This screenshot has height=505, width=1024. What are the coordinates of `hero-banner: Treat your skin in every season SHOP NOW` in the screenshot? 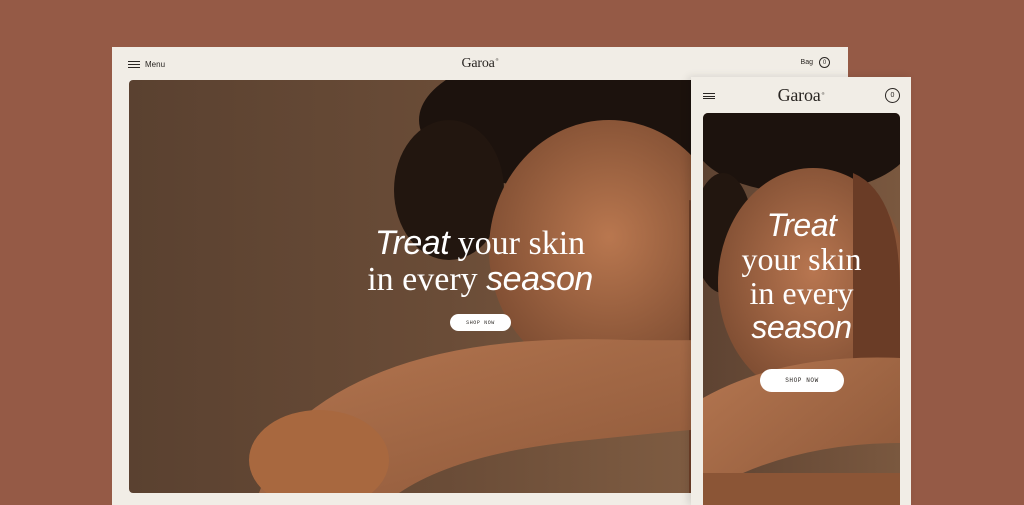 It's located at (801, 309).